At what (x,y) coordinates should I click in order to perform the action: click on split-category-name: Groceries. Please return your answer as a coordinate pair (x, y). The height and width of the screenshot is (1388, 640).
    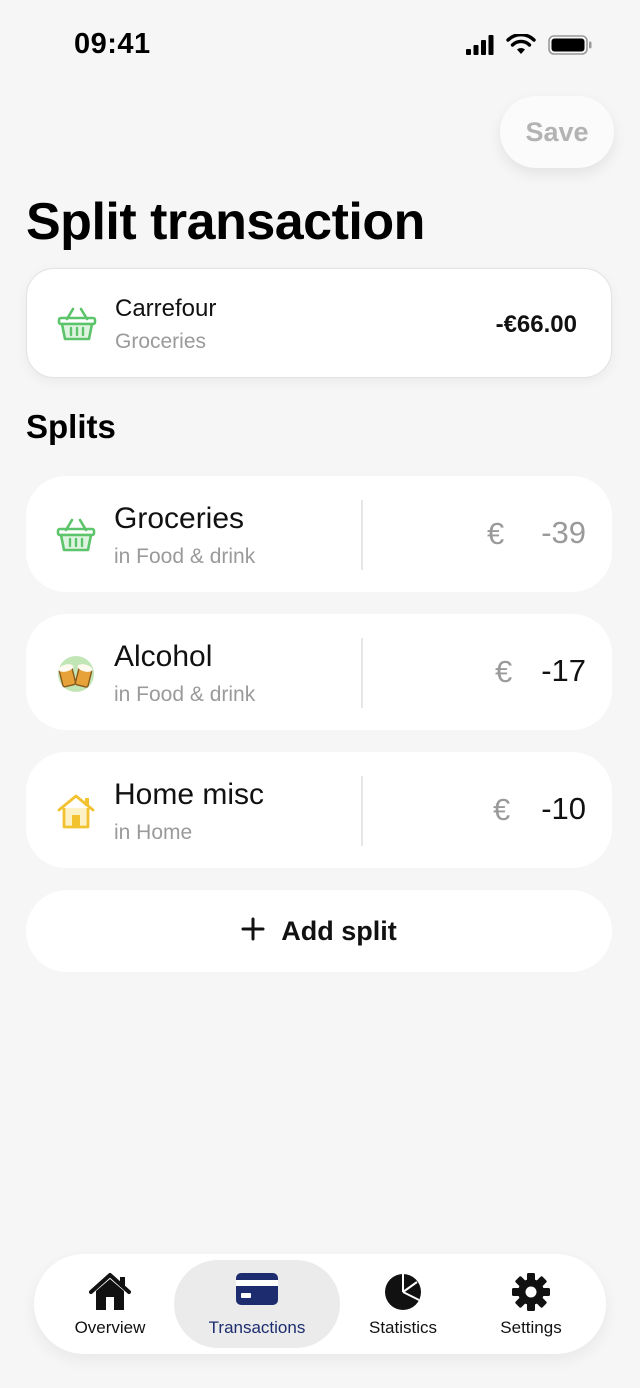
    Looking at the image, I should click on (179, 518).